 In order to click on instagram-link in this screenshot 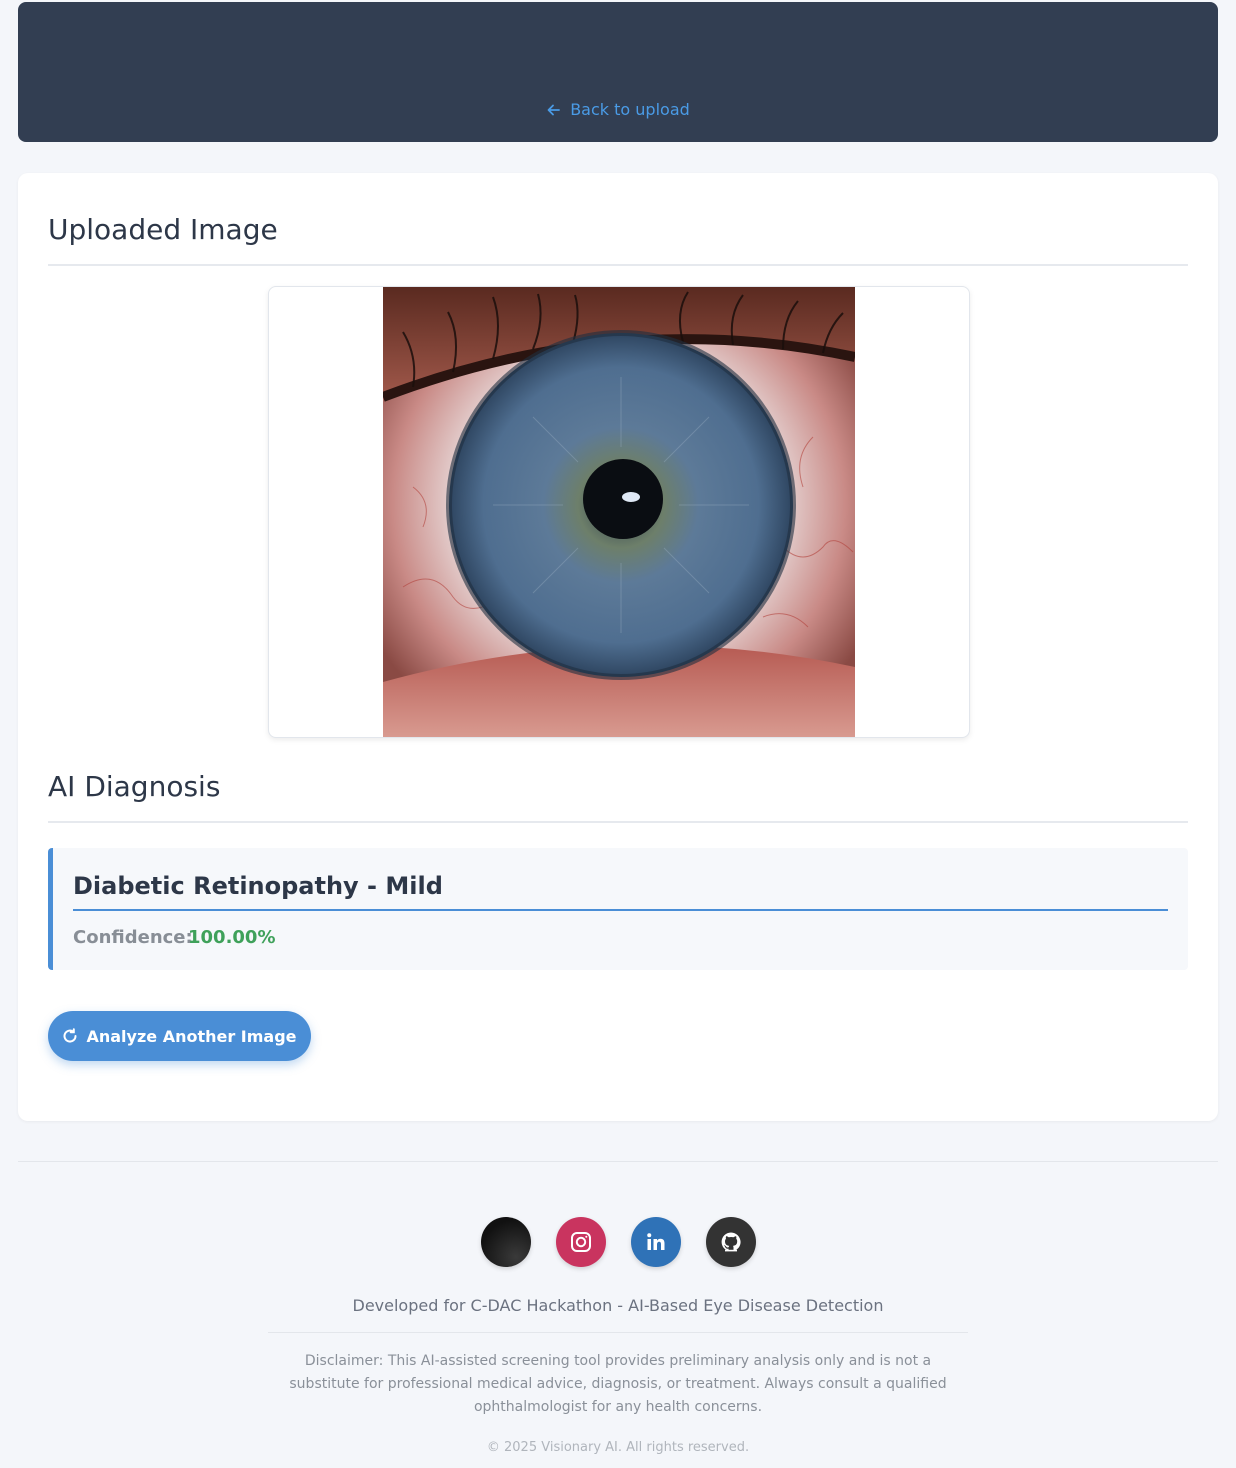, I will do `click(580, 1242)`.